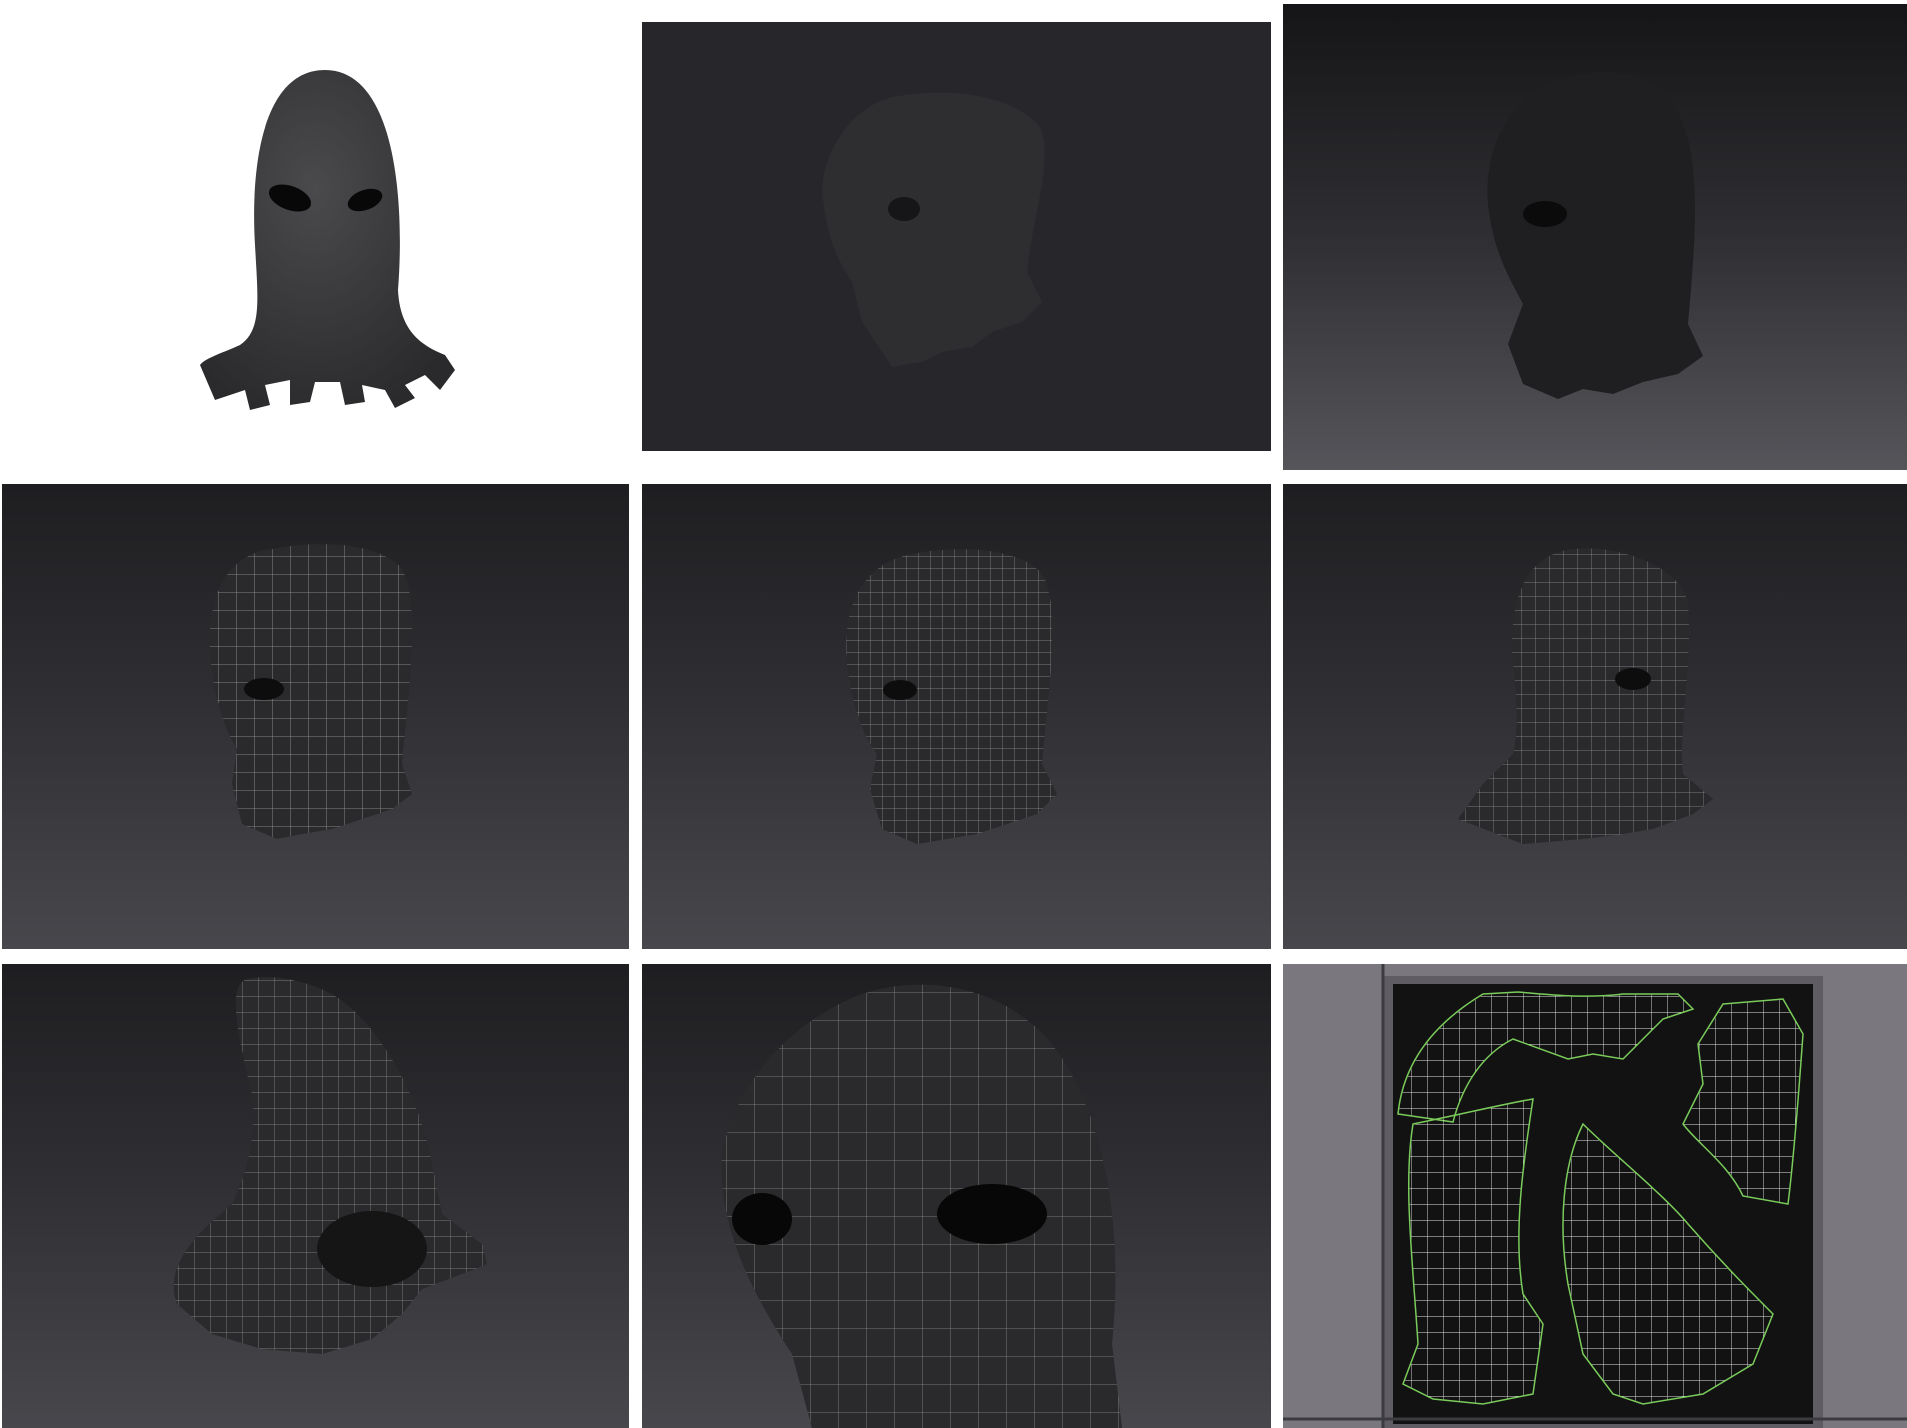 This screenshot has width=1907, height=1428. What do you see at coordinates (762, 1219) in the screenshot?
I see `eye-hole-far` at bounding box center [762, 1219].